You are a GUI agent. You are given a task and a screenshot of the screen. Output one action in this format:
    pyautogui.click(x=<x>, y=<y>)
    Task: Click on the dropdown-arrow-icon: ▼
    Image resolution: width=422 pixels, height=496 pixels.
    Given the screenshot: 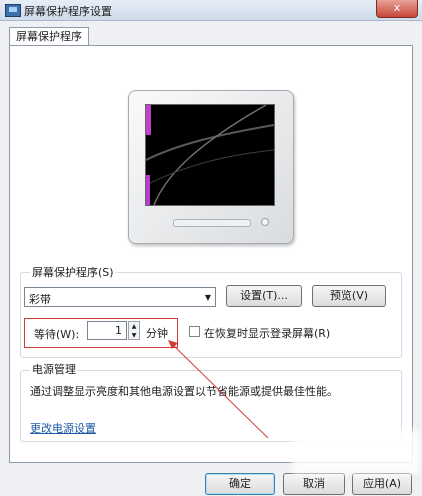 What is the action you would take?
    pyautogui.click(x=207, y=297)
    